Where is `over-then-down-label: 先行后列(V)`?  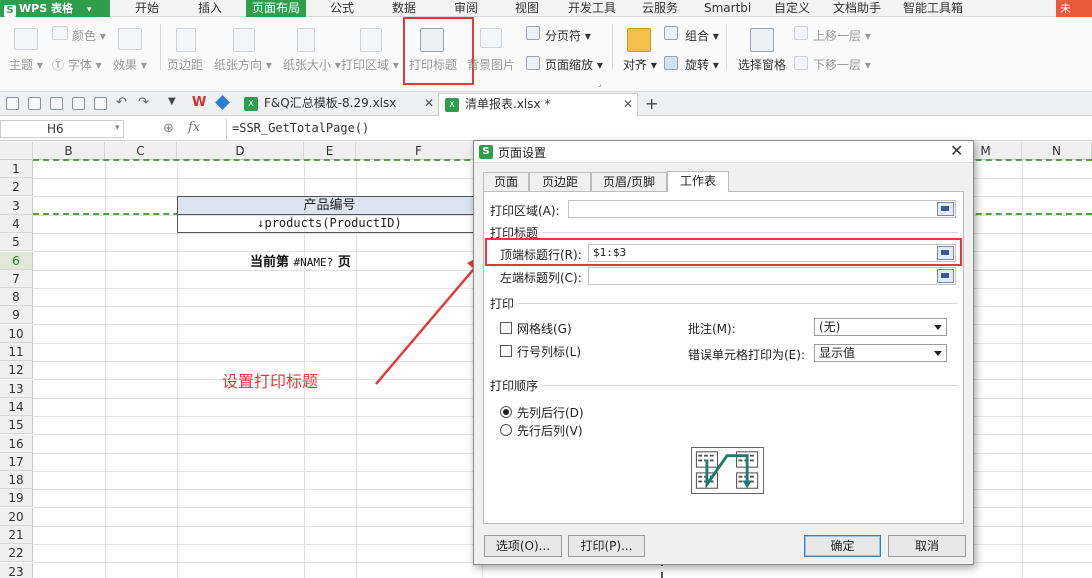
over-then-down-label: 先行后列(V) is located at coordinates (550, 431).